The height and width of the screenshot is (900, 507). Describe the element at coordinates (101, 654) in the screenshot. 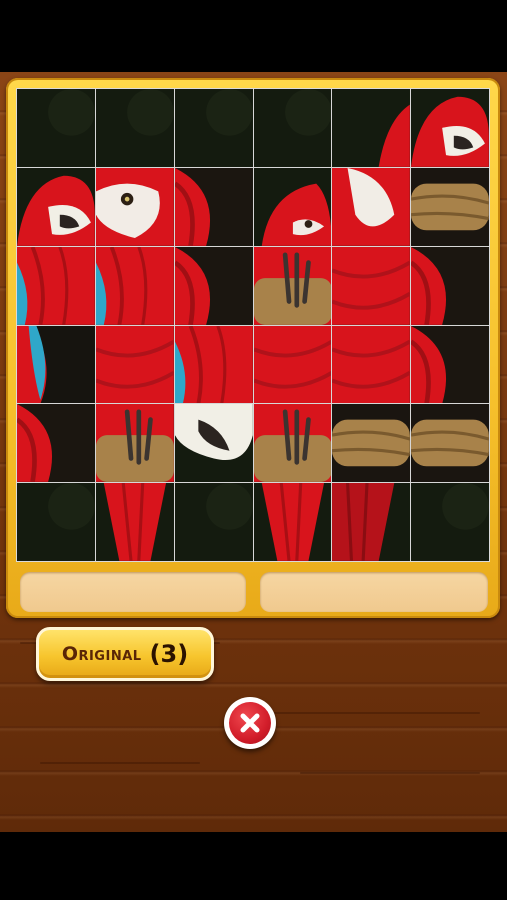

I see `original-button-label: Original` at that location.